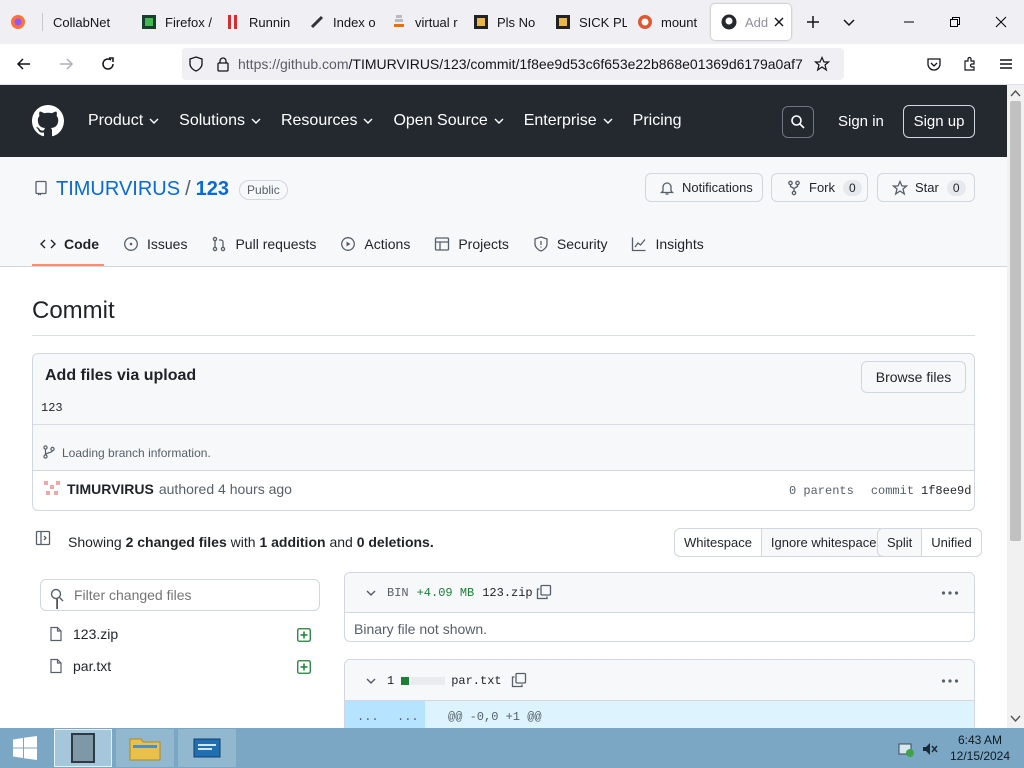 This screenshot has height=768, width=1024. Describe the element at coordinates (398, 593) in the screenshot. I see `binary-label: BIN` at that location.